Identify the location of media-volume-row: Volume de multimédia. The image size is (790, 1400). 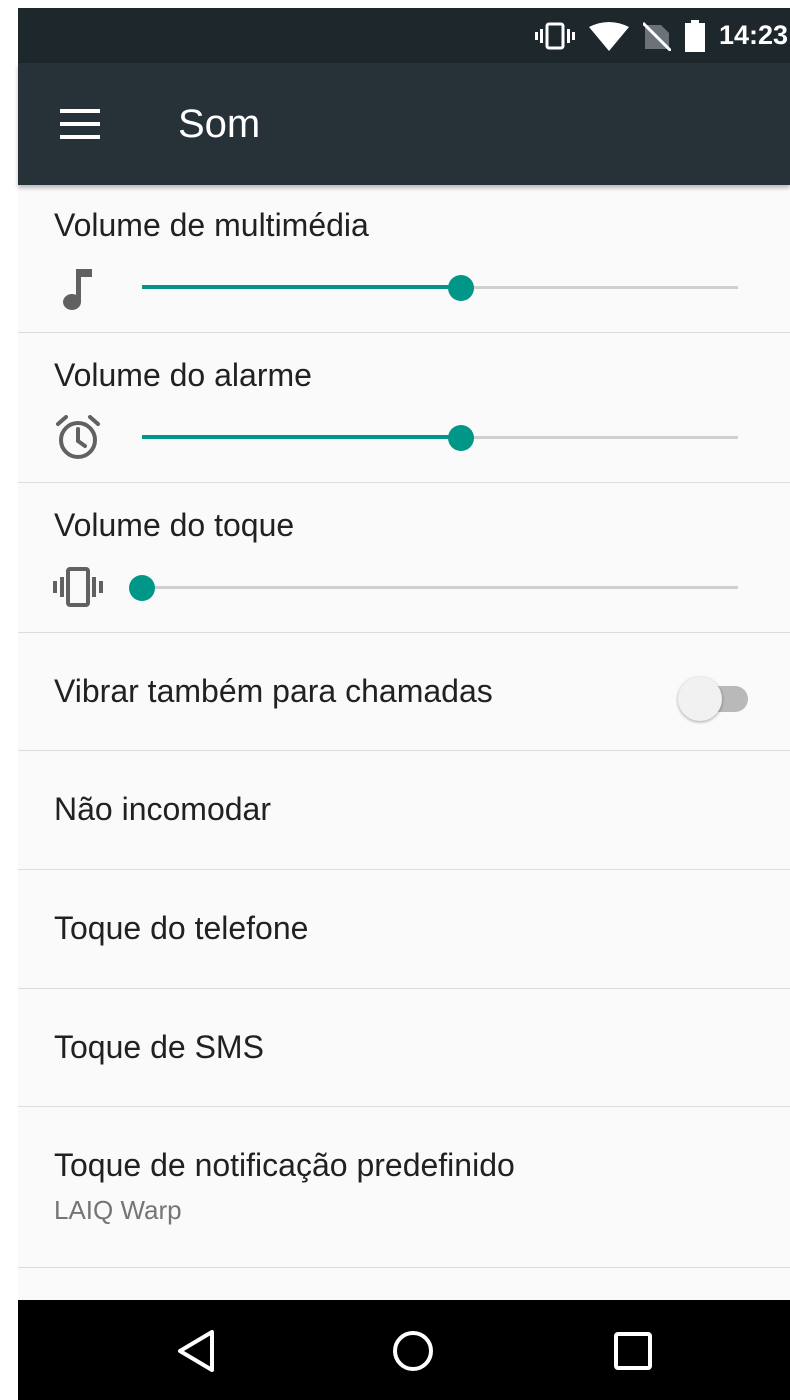
(404, 259).